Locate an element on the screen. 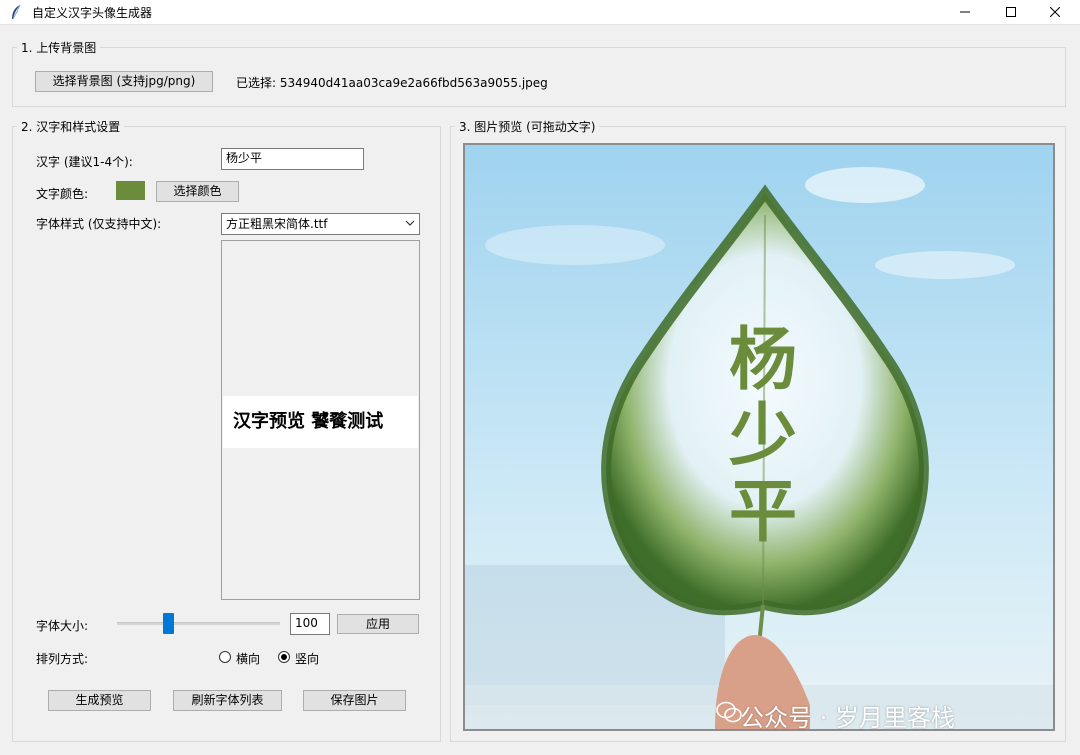  close-icon is located at coordinates (1055, 12).